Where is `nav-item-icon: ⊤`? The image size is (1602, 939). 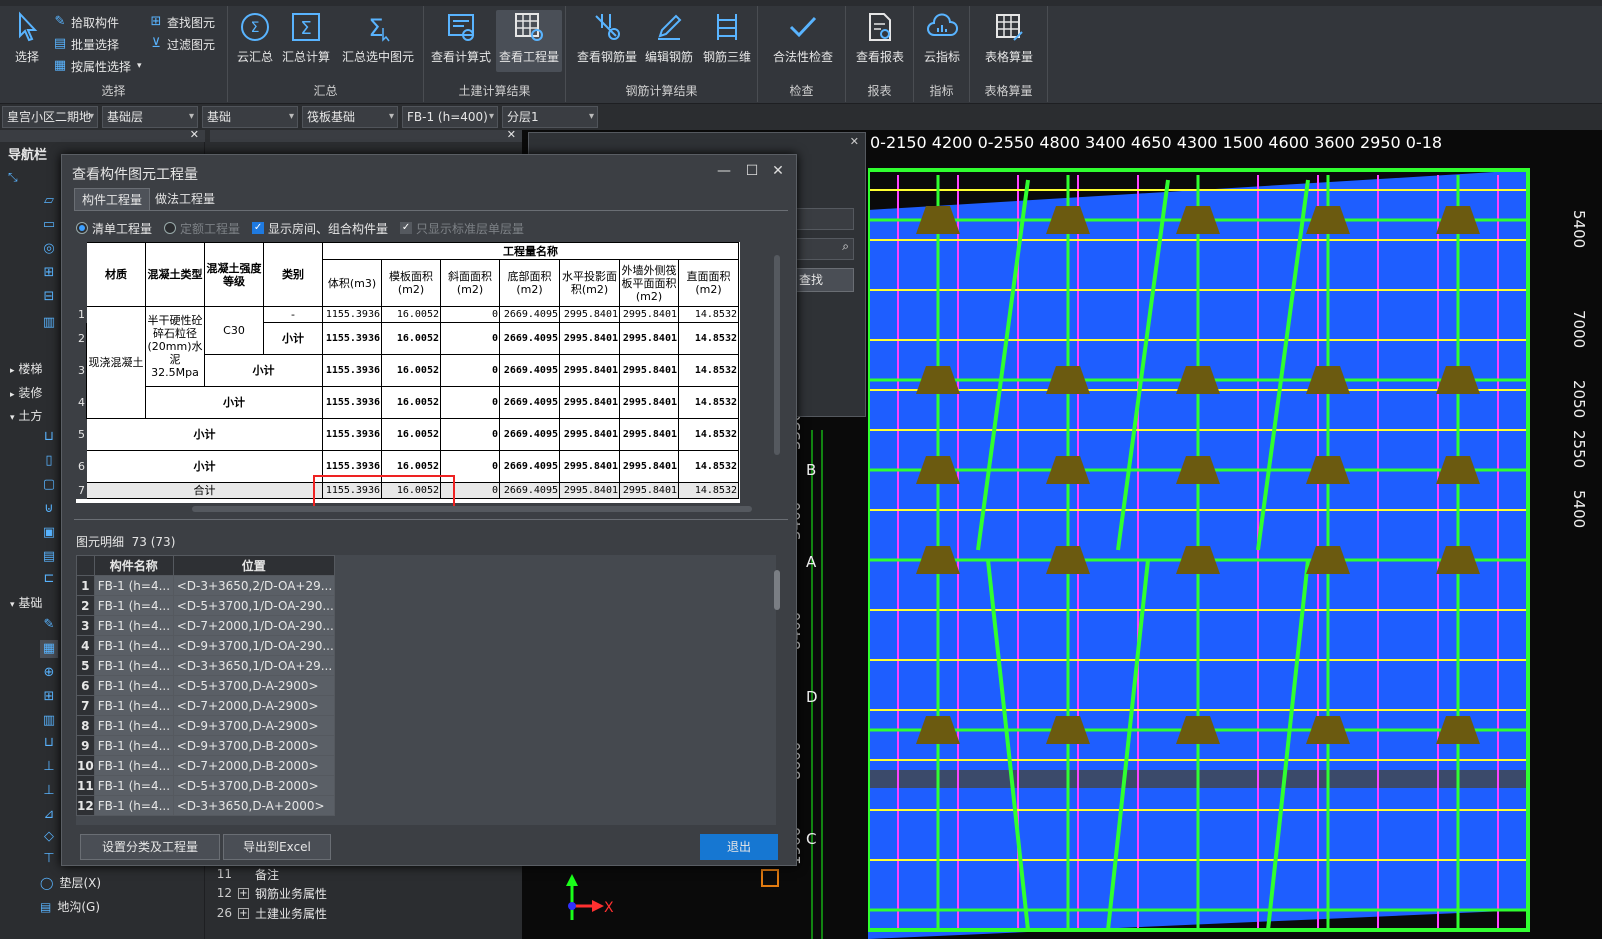 nav-item-icon: ⊤ is located at coordinates (49, 859).